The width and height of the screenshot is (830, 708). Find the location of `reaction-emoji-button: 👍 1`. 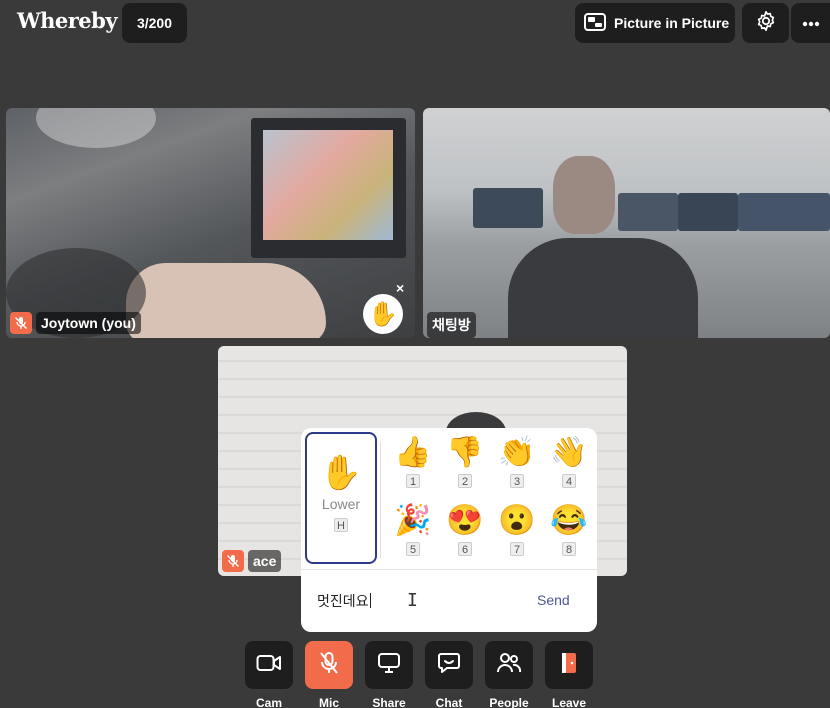

reaction-emoji-button: 👍 1 is located at coordinates (413, 466).